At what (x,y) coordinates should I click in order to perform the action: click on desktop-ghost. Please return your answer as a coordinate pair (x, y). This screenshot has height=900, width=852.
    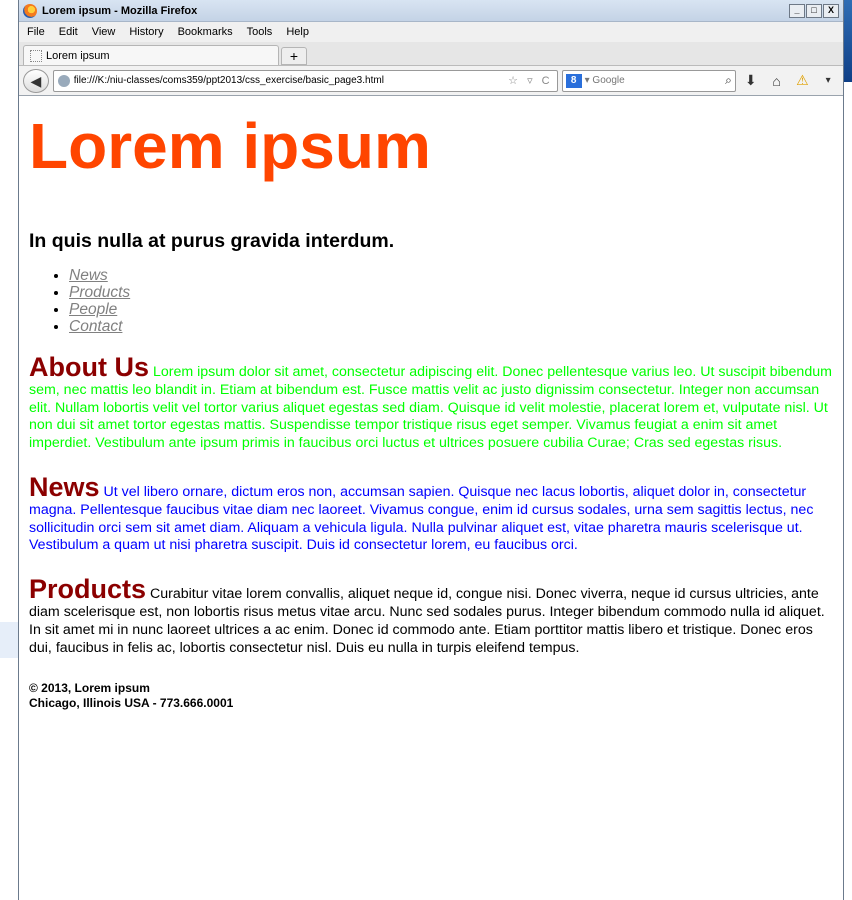
    Looking at the image, I should click on (9, 640).